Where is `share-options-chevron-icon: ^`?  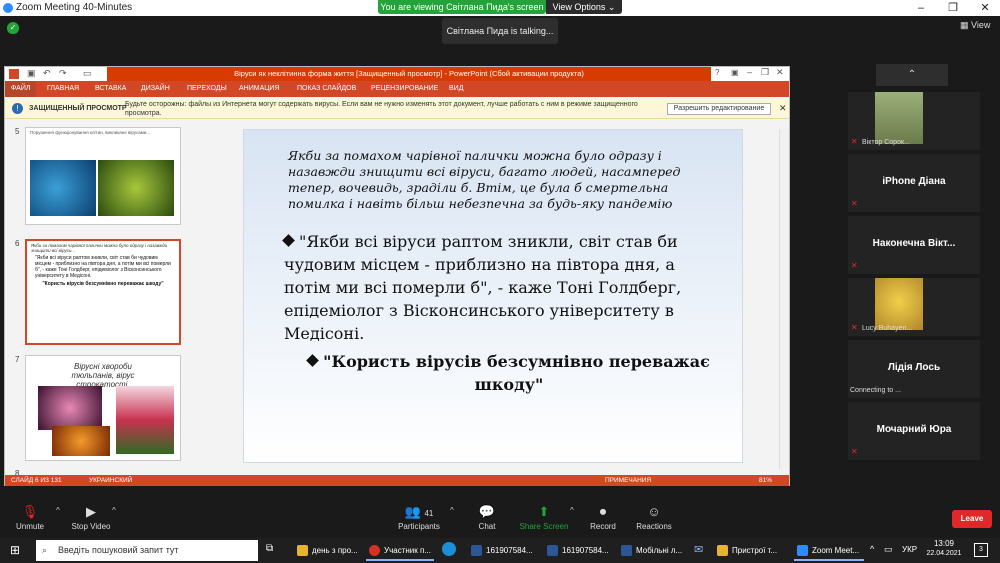 share-options-chevron-icon: ^ is located at coordinates (572, 510).